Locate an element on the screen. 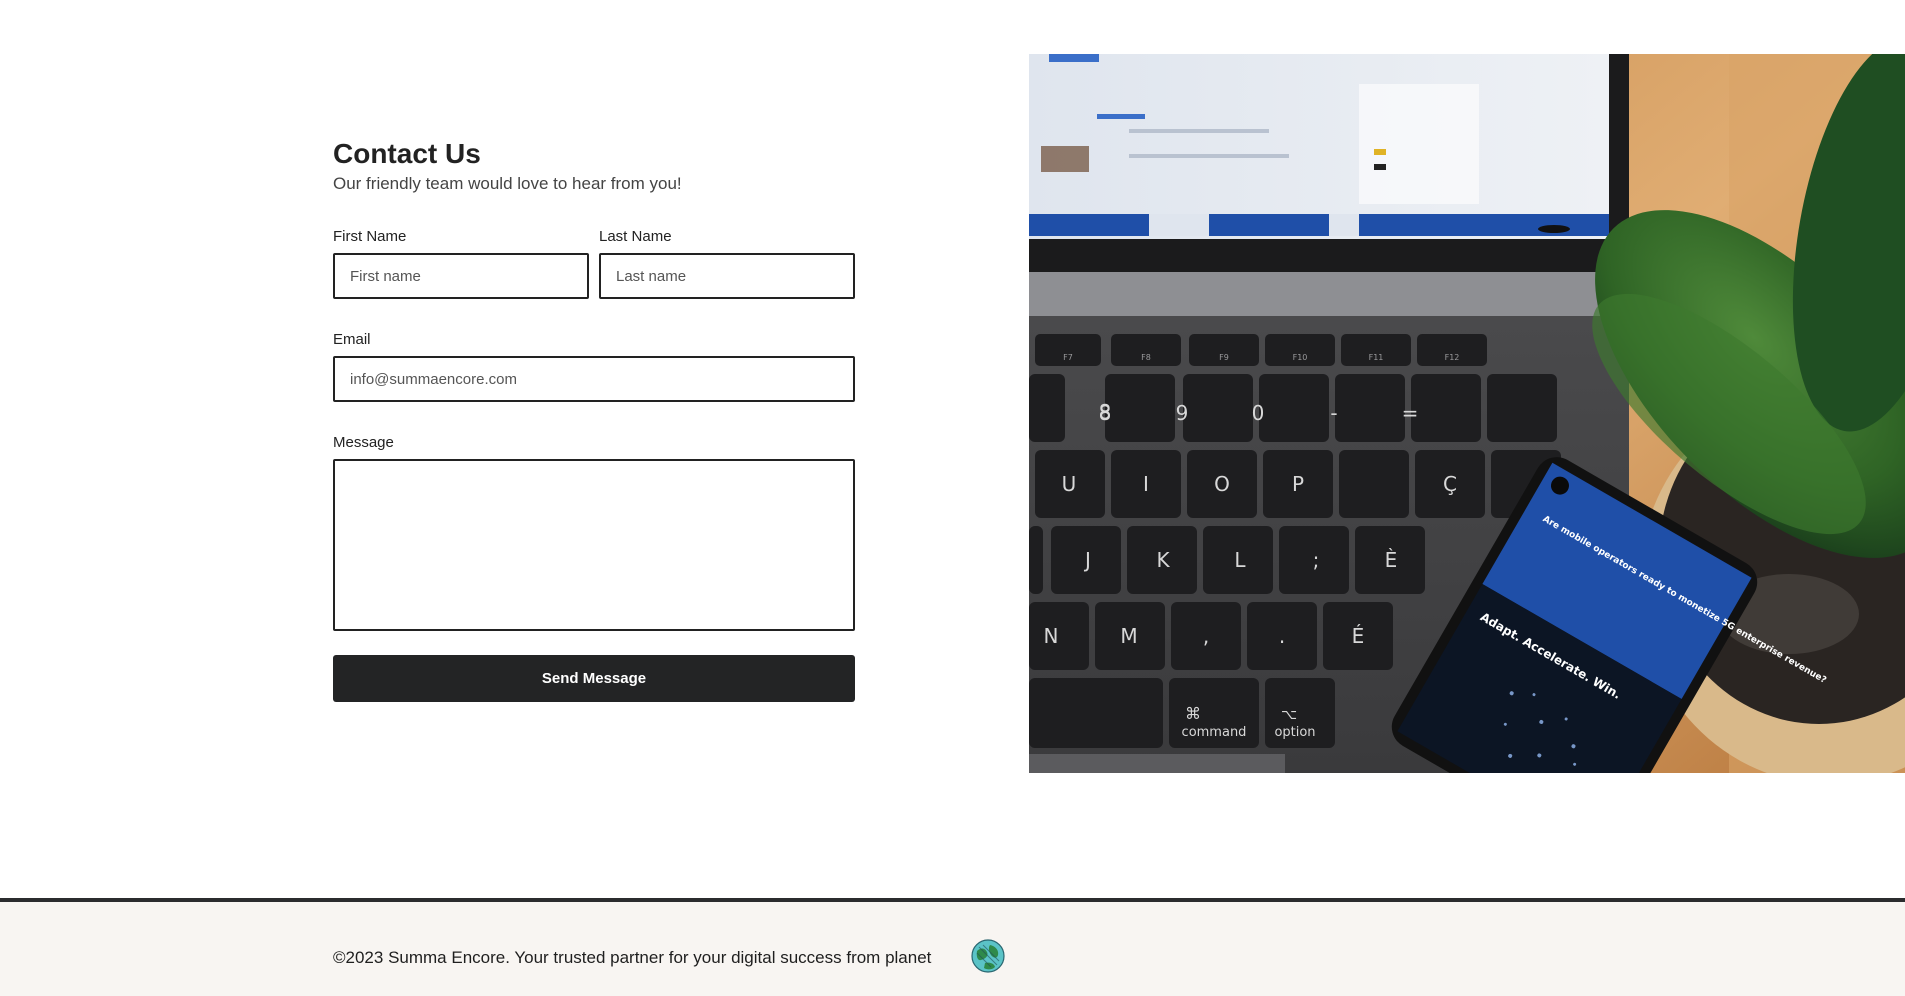 The height and width of the screenshot is (996, 1905). key-f11: F11 is located at coordinates (1376, 357).